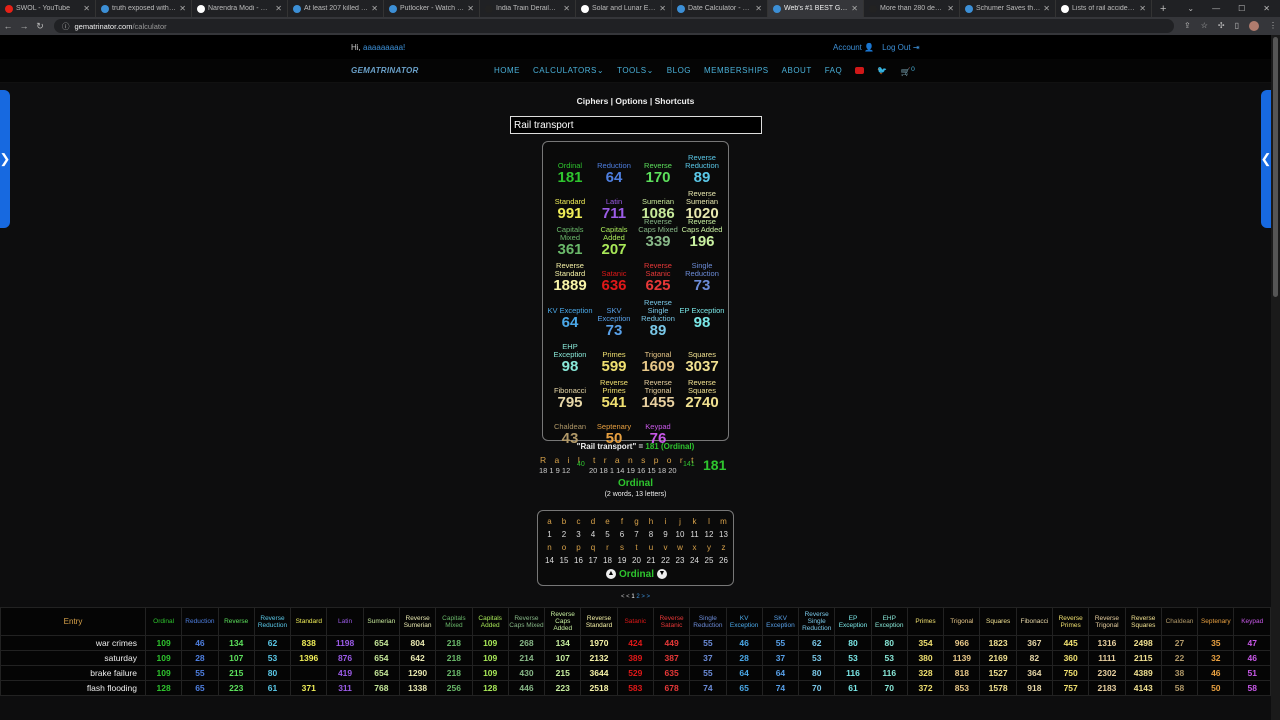  Describe the element at coordinates (1216, 688) in the screenshot. I see `history-value: 50` at that location.